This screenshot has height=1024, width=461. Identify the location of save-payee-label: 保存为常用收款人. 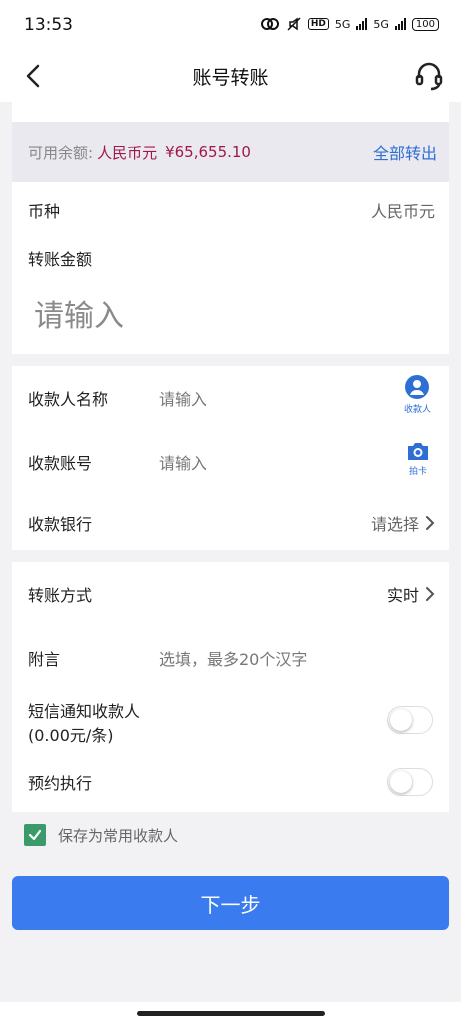
(118, 835).